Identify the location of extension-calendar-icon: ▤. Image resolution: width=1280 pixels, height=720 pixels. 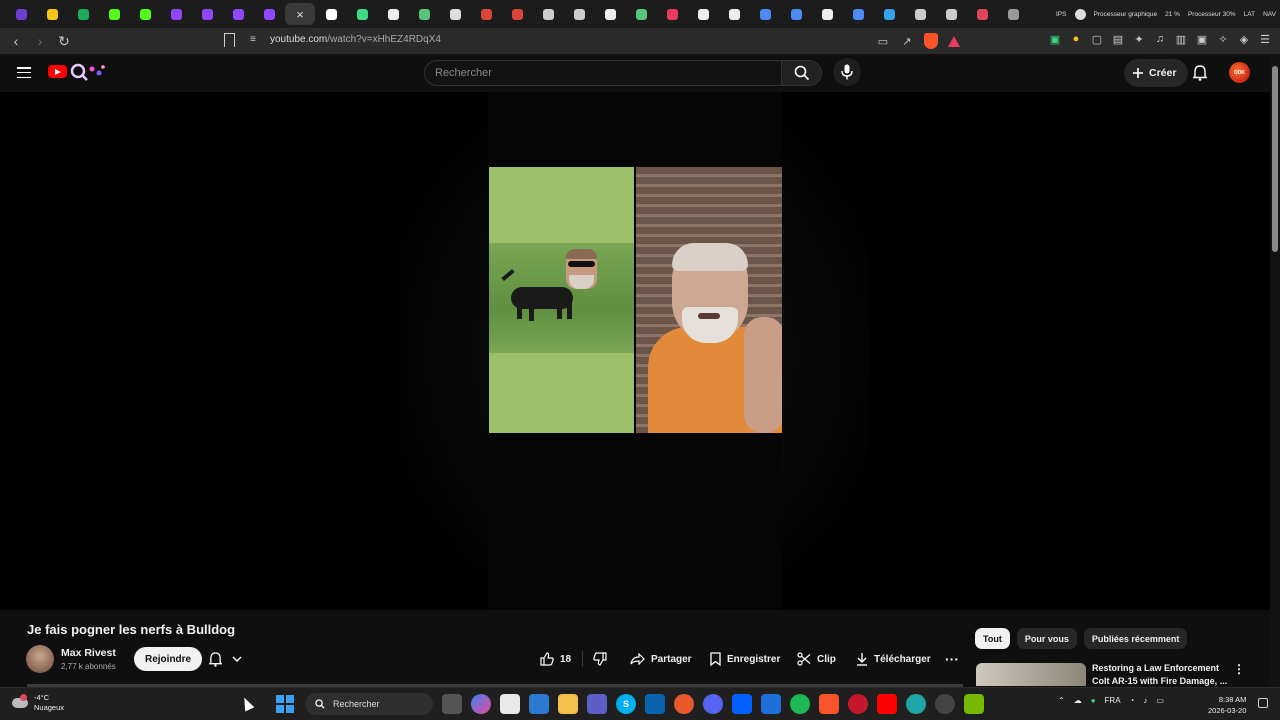
(1118, 39).